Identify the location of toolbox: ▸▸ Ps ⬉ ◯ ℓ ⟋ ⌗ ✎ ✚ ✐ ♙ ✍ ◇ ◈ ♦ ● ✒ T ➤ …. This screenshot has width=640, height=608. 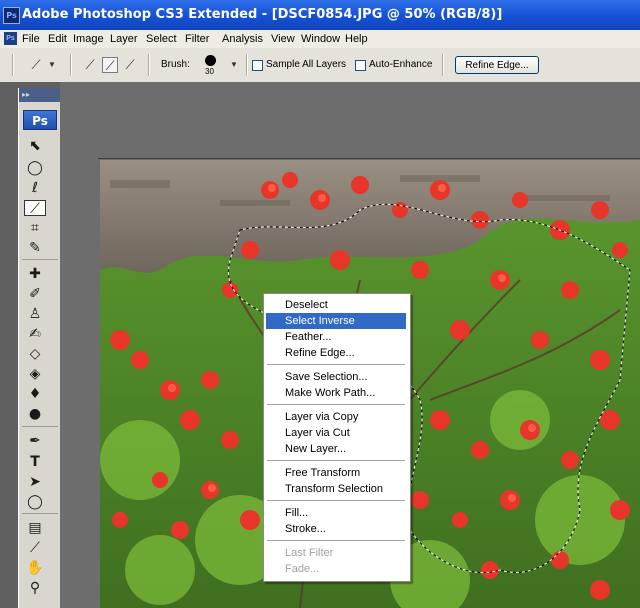
(39, 348).